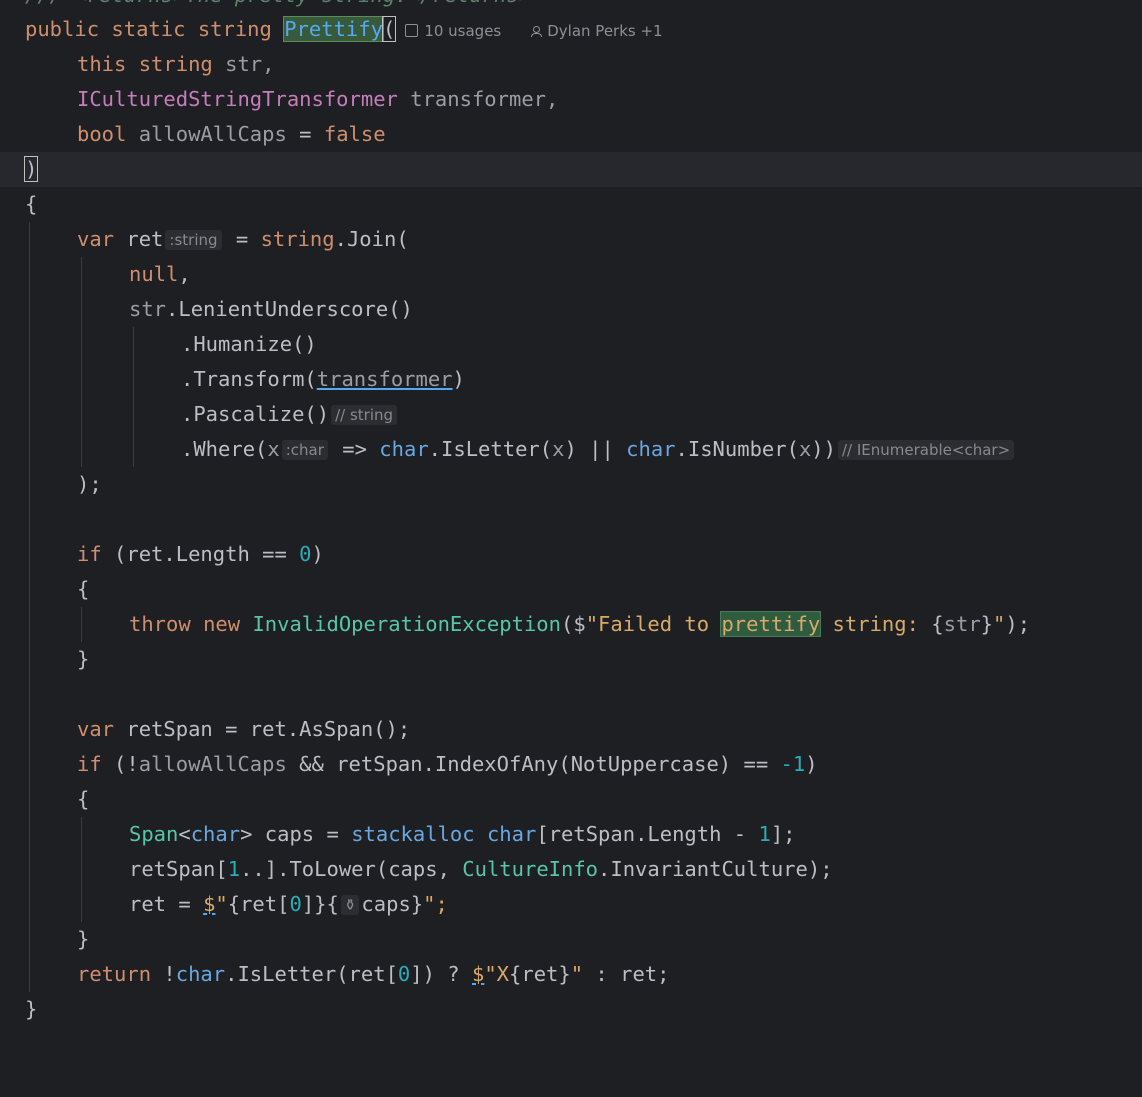  I want to click on current-line: ), so click(571, 169).